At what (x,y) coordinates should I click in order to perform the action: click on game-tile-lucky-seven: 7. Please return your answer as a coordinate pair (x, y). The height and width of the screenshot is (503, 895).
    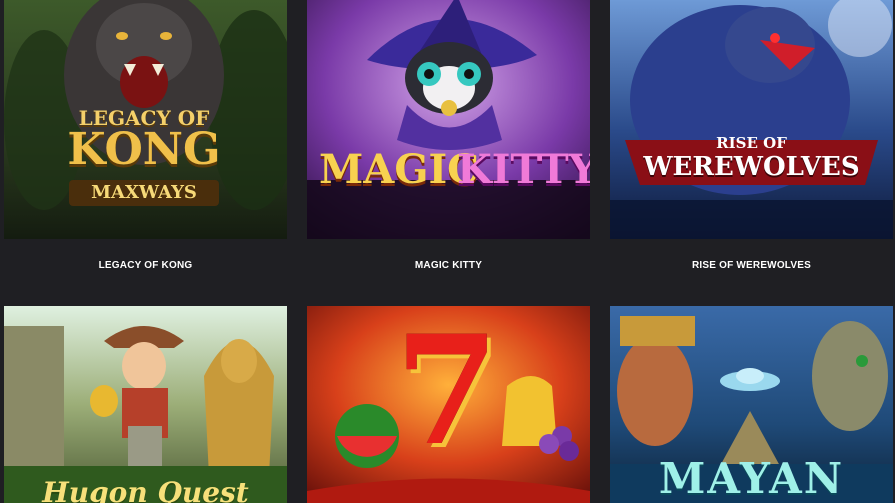
    Looking at the image, I should click on (448, 404).